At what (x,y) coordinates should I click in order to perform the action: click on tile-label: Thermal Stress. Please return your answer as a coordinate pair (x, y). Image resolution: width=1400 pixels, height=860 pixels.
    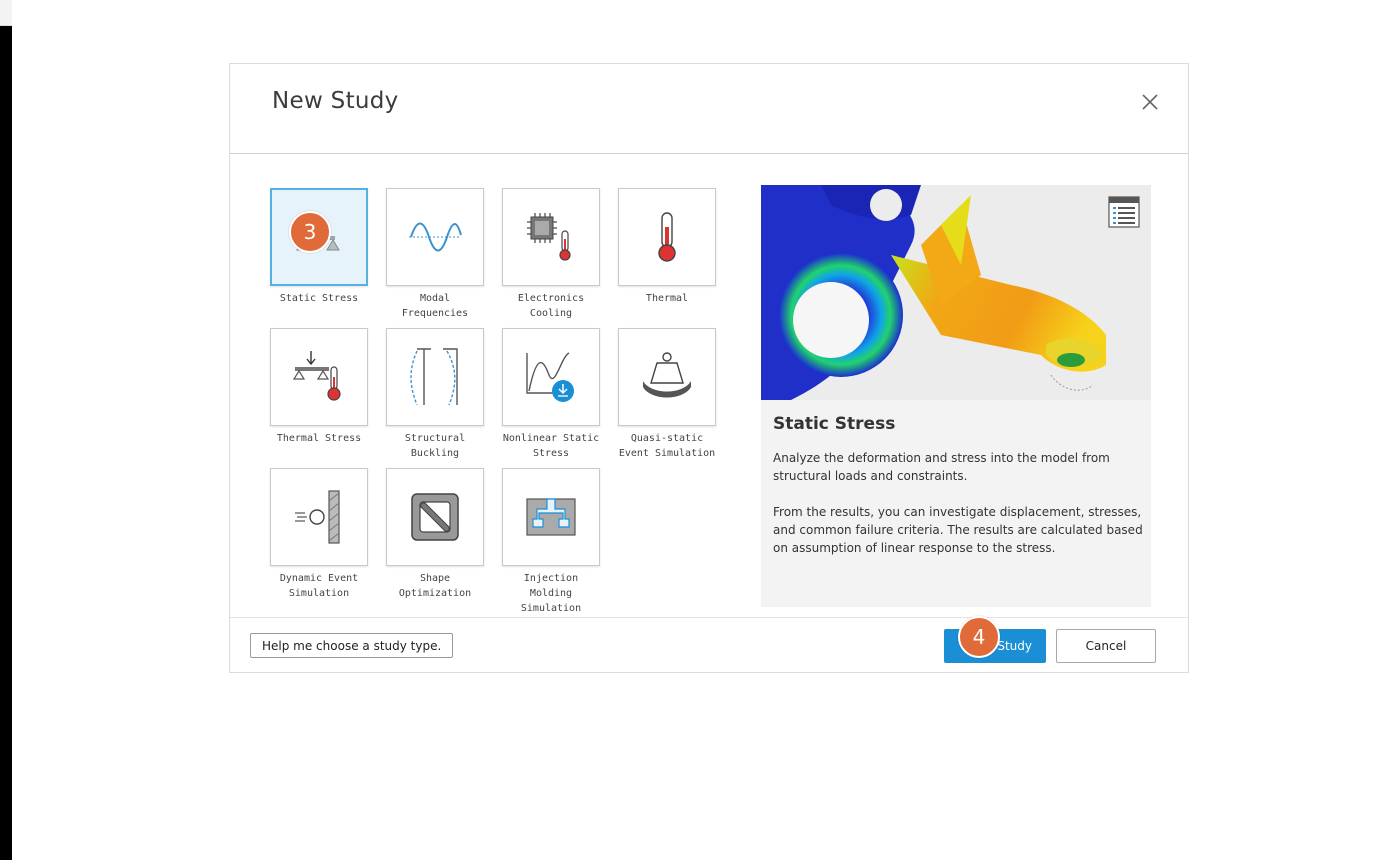
    Looking at the image, I should click on (319, 438).